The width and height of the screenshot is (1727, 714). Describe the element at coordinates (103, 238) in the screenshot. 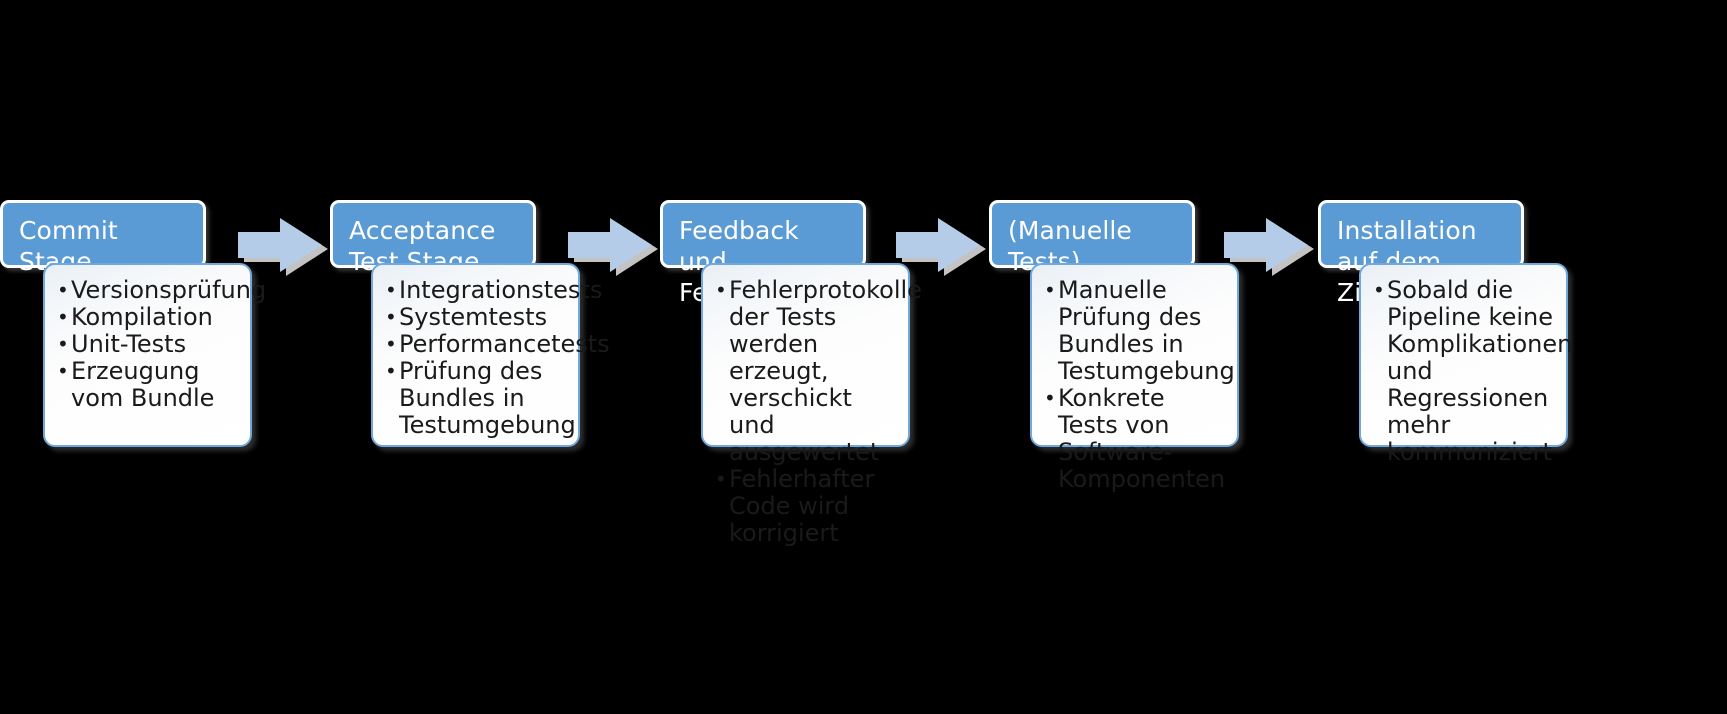

I see `stage-header-commit-stage: Commit Stage` at that location.